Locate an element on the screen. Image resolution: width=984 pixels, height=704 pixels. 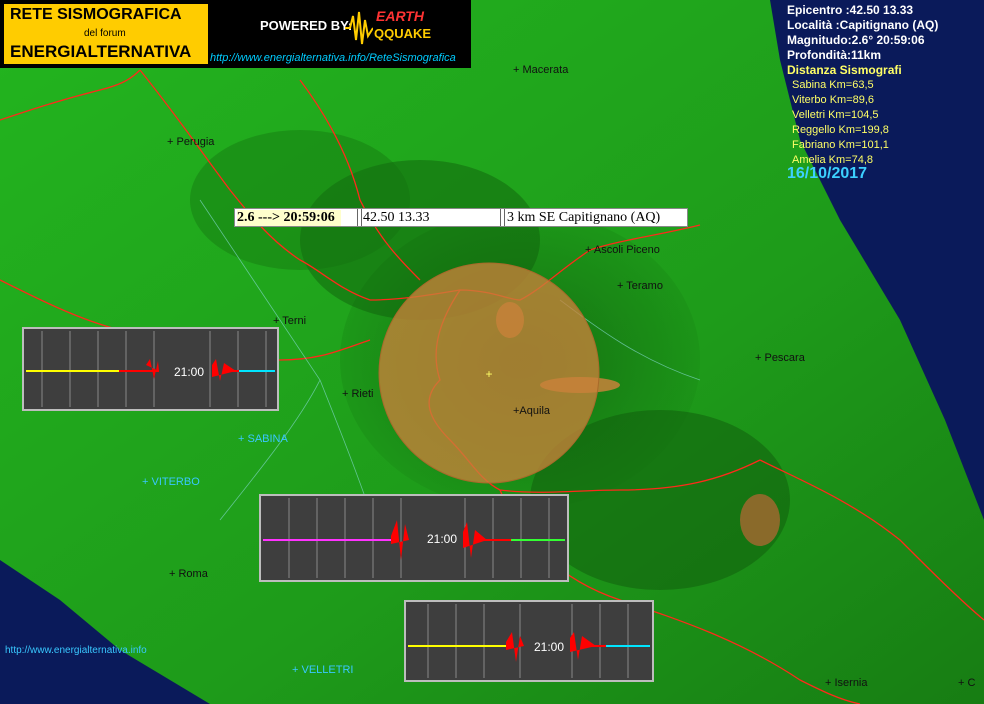
event-coords: 42.50 13.33 is located at coordinates (396, 217).